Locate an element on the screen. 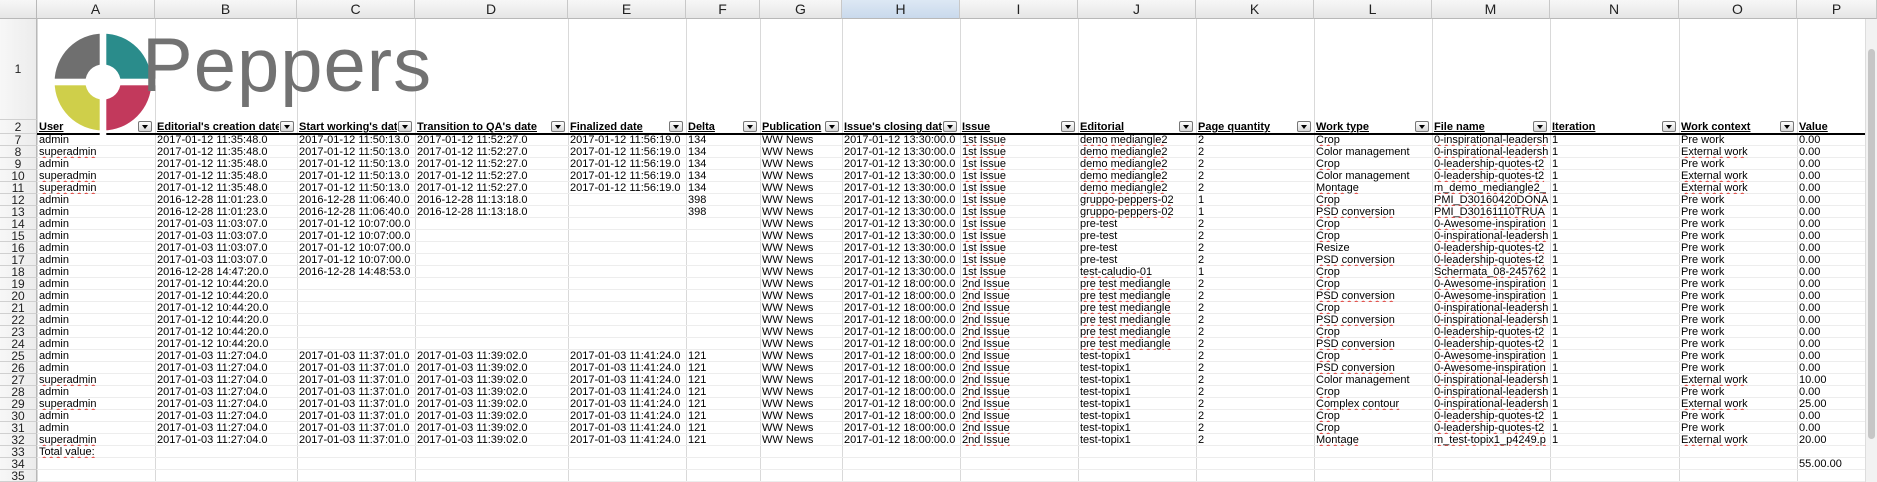 This screenshot has width=1877, height=482. cell: 2017-01-12 10:44:20.0 is located at coordinates (226, 332).